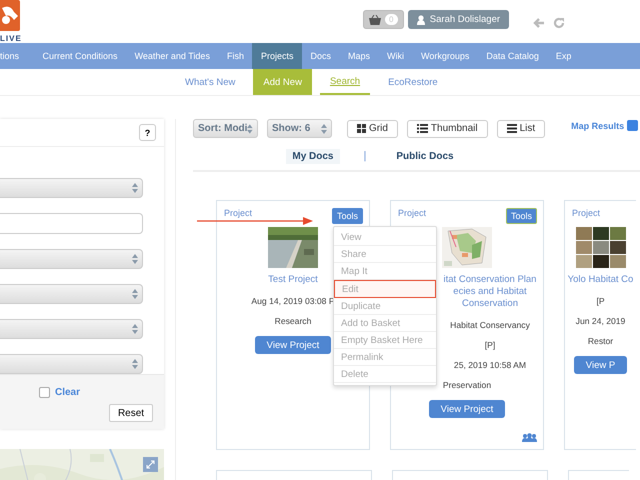 The height and width of the screenshot is (480, 640). Describe the element at coordinates (372, 129) in the screenshot. I see `grid-view-button: Grid` at that location.